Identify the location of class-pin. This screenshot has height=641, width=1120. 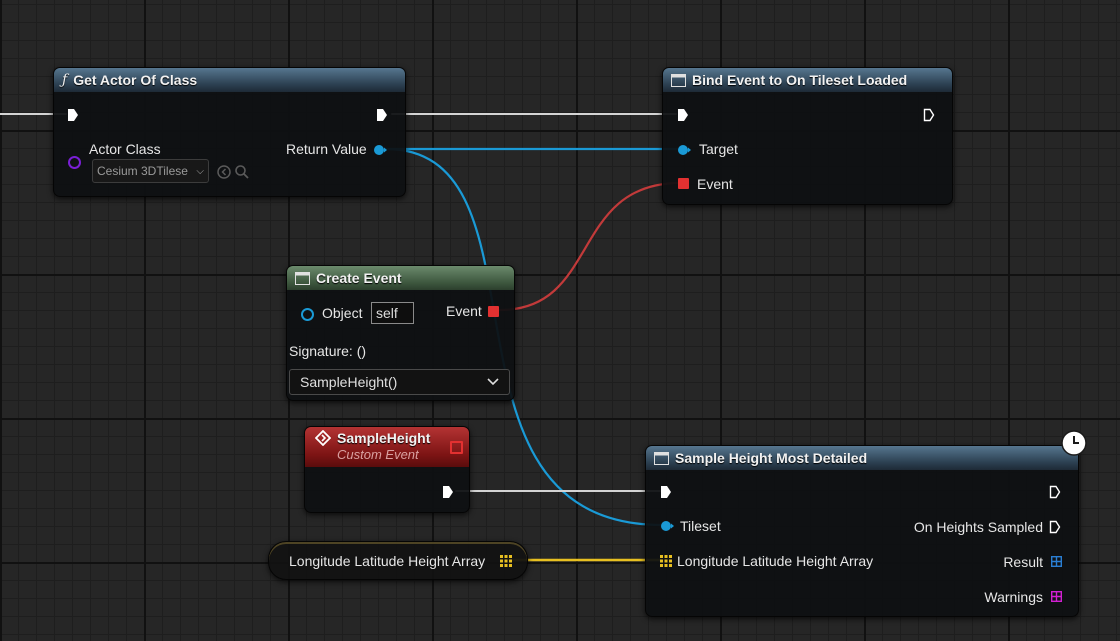
(74, 162).